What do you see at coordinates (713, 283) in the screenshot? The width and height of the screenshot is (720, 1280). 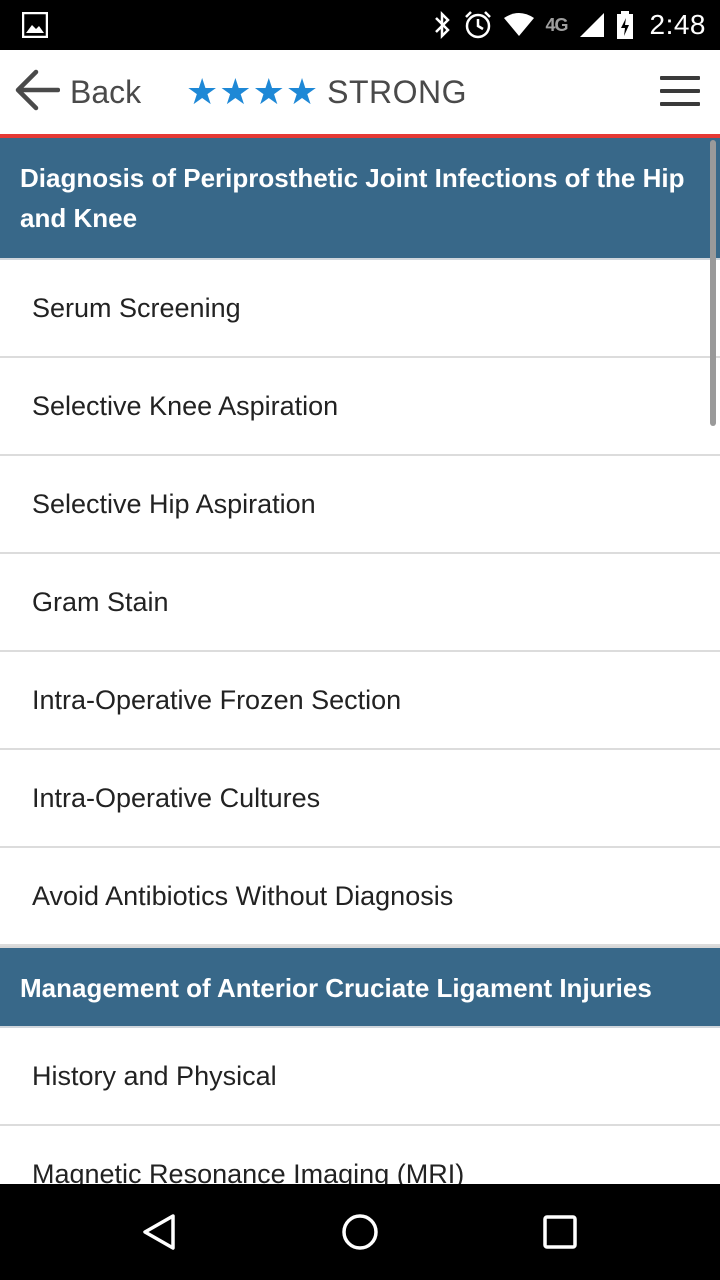 I see `scrollbar` at bounding box center [713, 283].